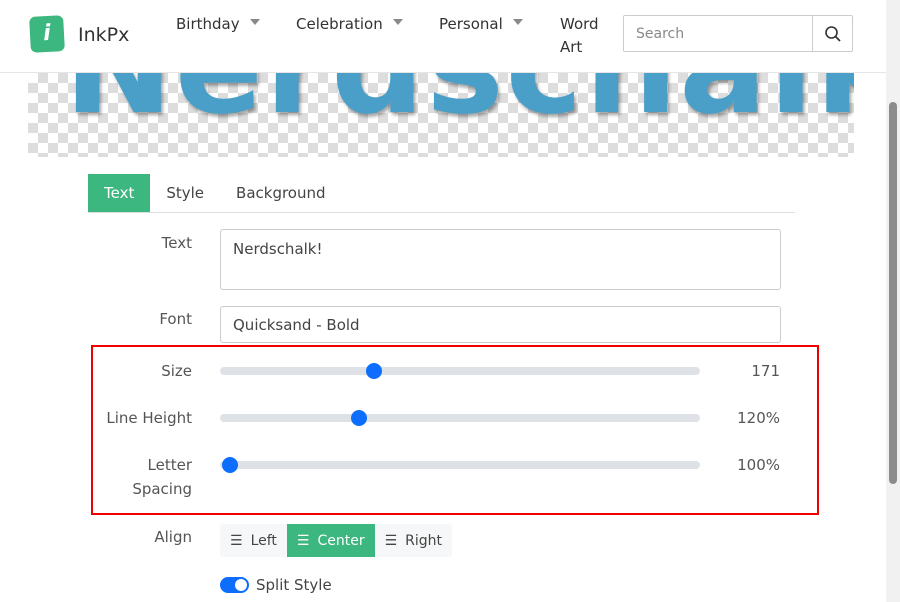 Image resolution: width=900 pixels, height=602 pixels. Describe the element at coordinates (424, 540) in the screenshot. I see `align-right-label: Right` at that location.